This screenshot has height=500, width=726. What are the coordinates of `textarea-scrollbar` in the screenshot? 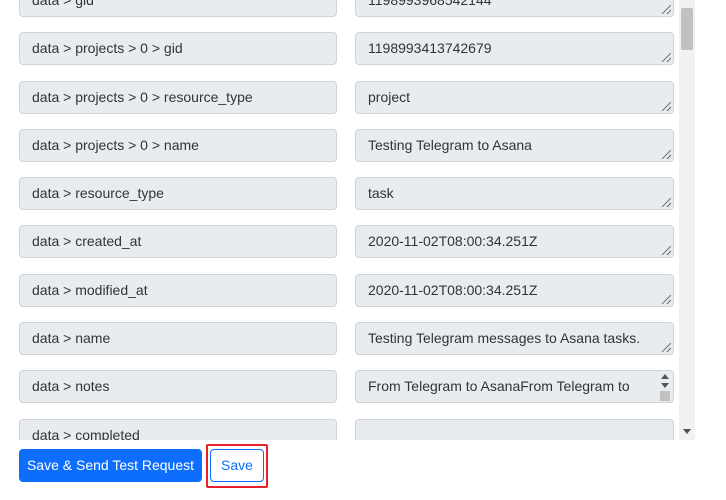 It's located at (665, 387).